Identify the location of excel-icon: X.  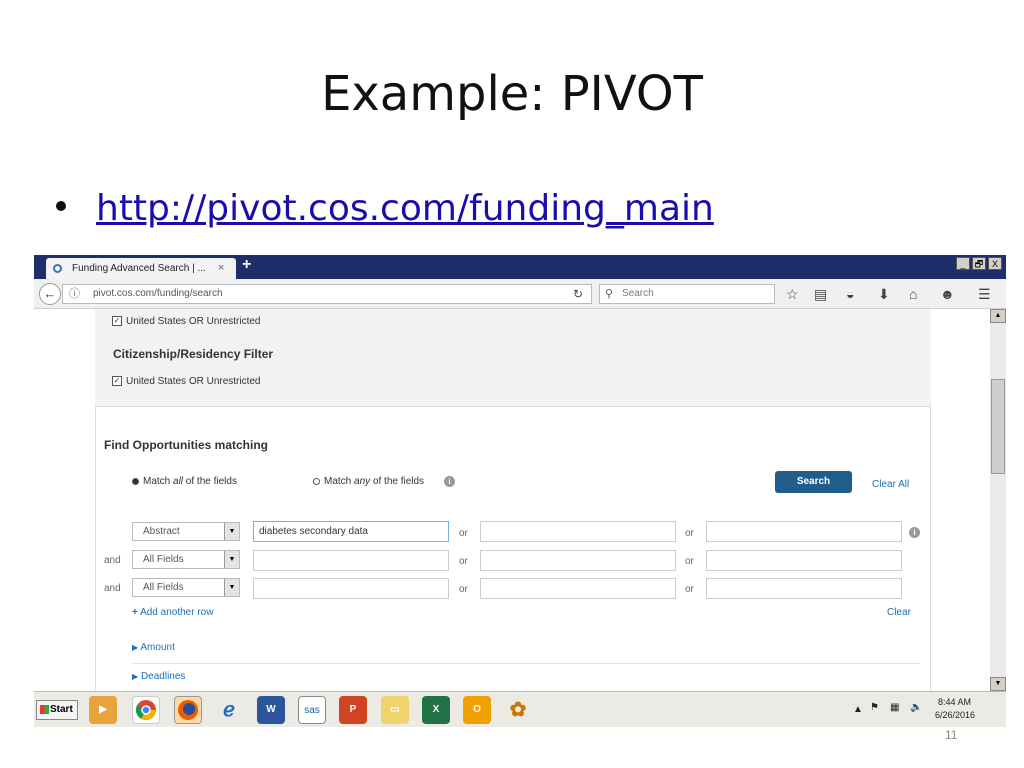
(436, 710).